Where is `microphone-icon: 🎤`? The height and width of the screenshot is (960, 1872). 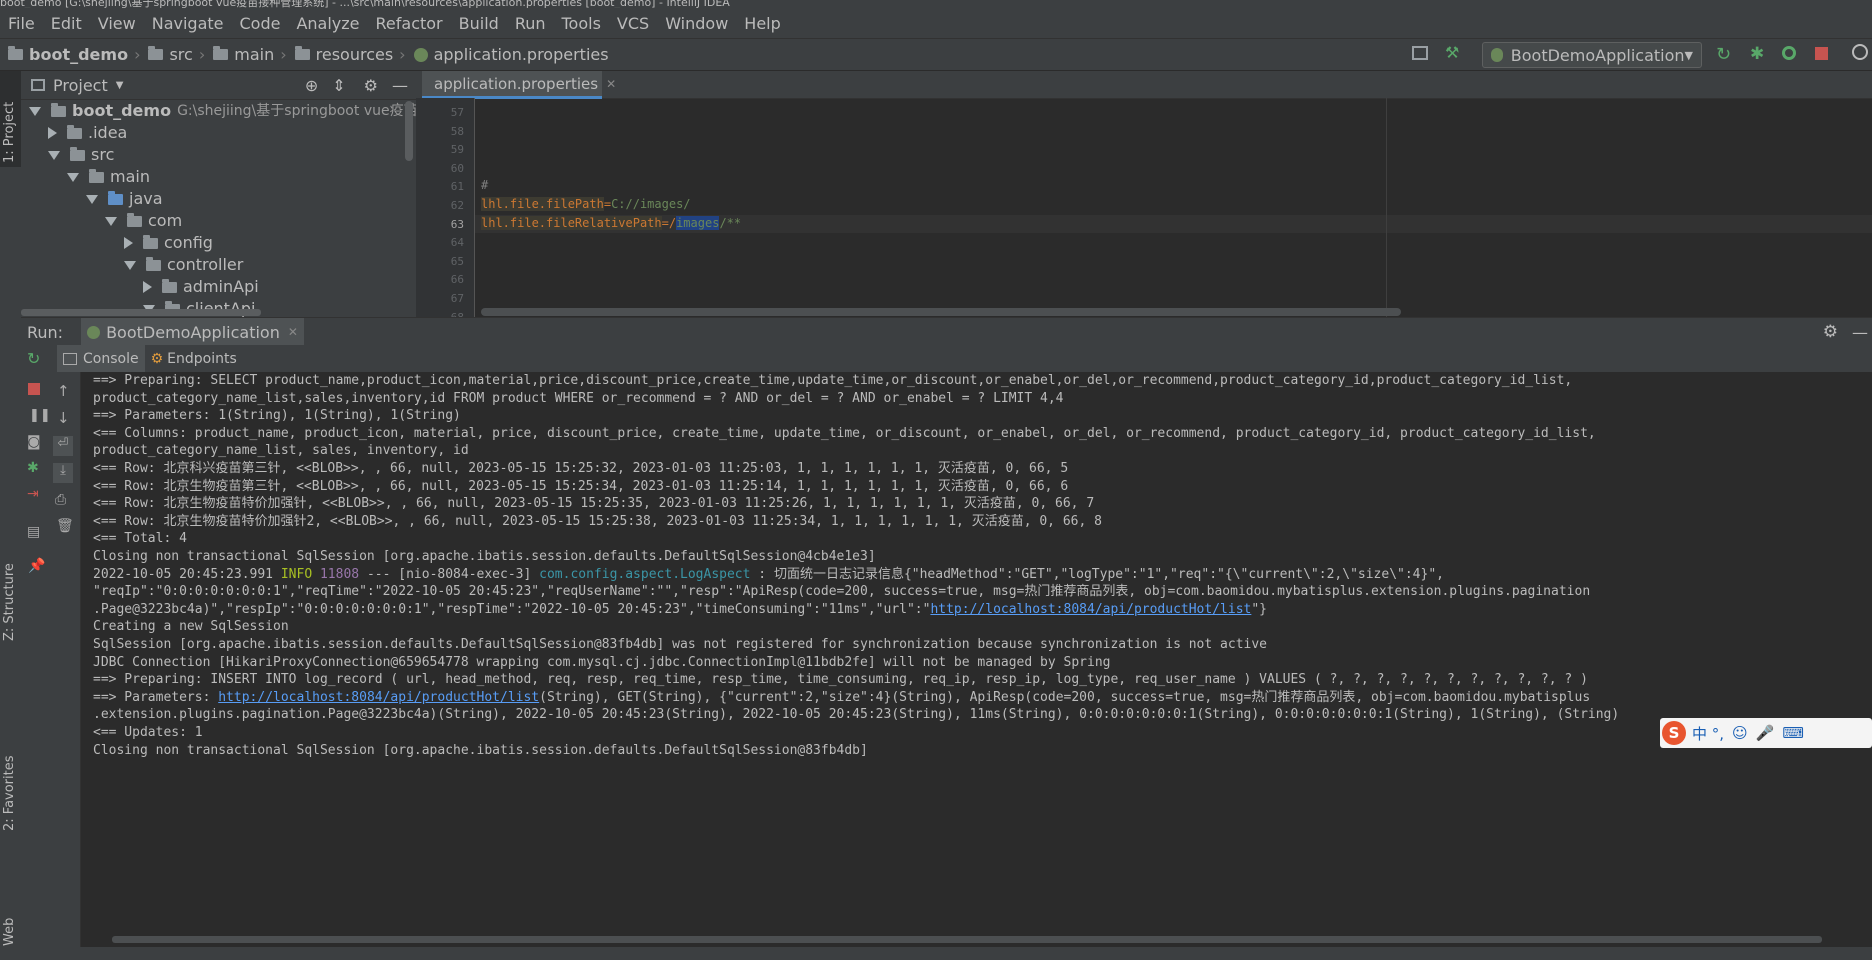
microphone-icon: 🎤 is located at coordinates (1765, 733).